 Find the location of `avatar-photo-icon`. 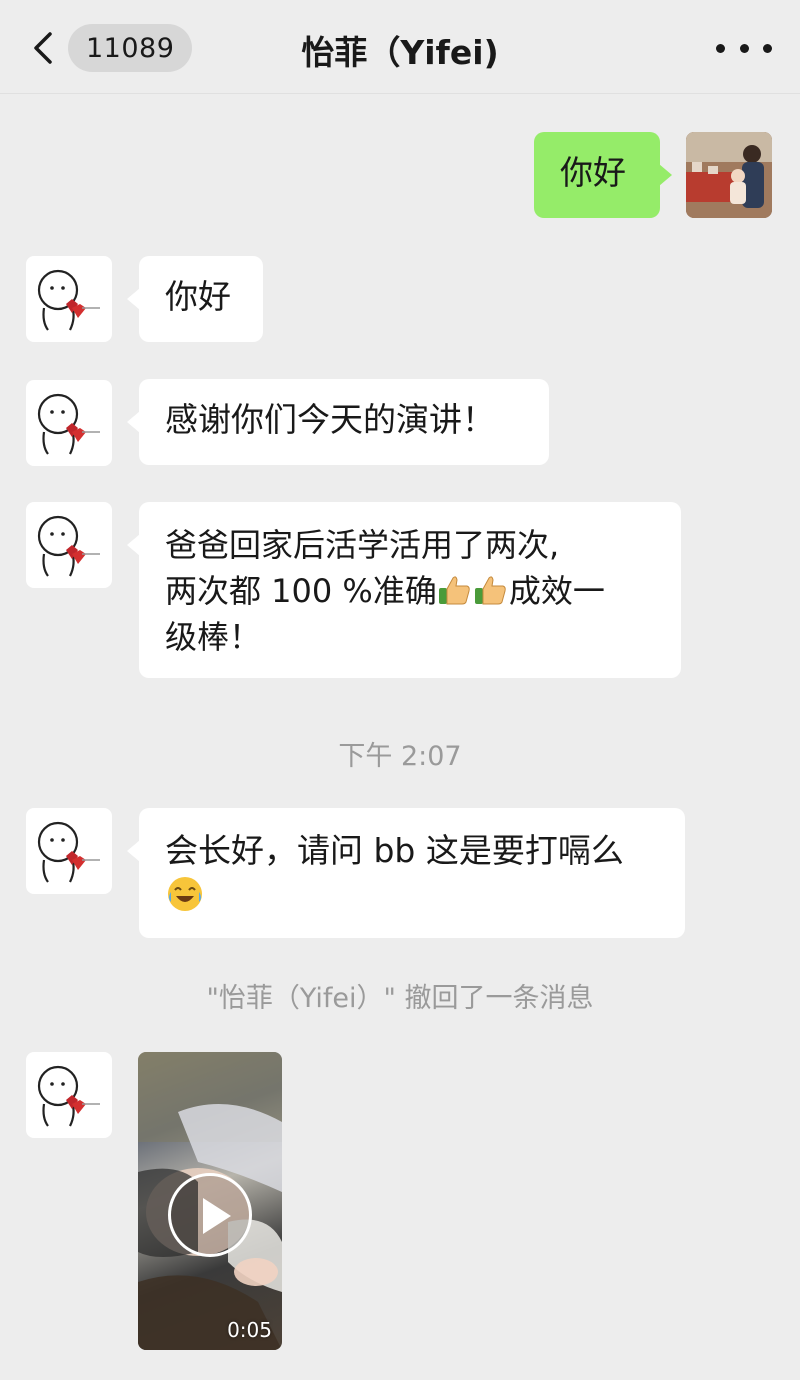

avatar-photo-icon is located at coordinates (729, 175).